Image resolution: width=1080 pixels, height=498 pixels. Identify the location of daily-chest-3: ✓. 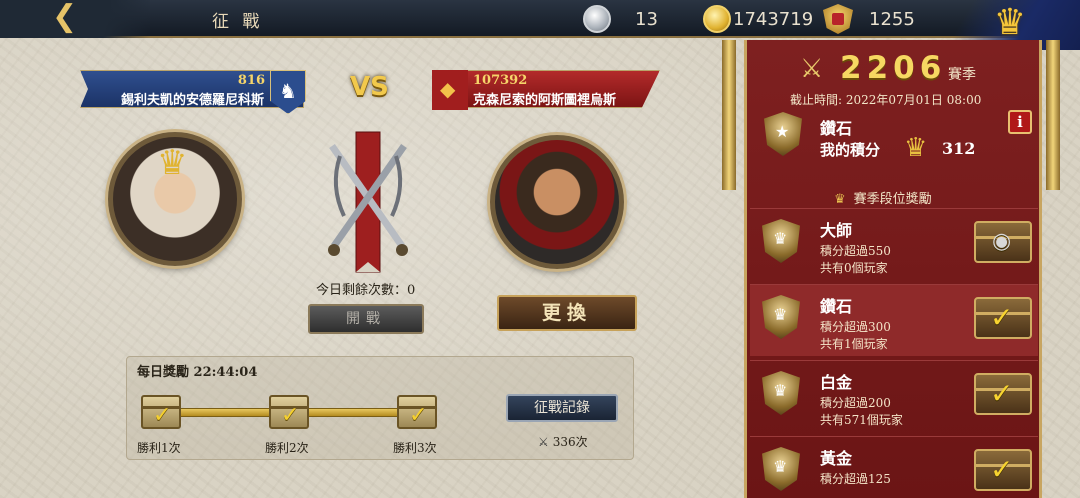
(417, 412).